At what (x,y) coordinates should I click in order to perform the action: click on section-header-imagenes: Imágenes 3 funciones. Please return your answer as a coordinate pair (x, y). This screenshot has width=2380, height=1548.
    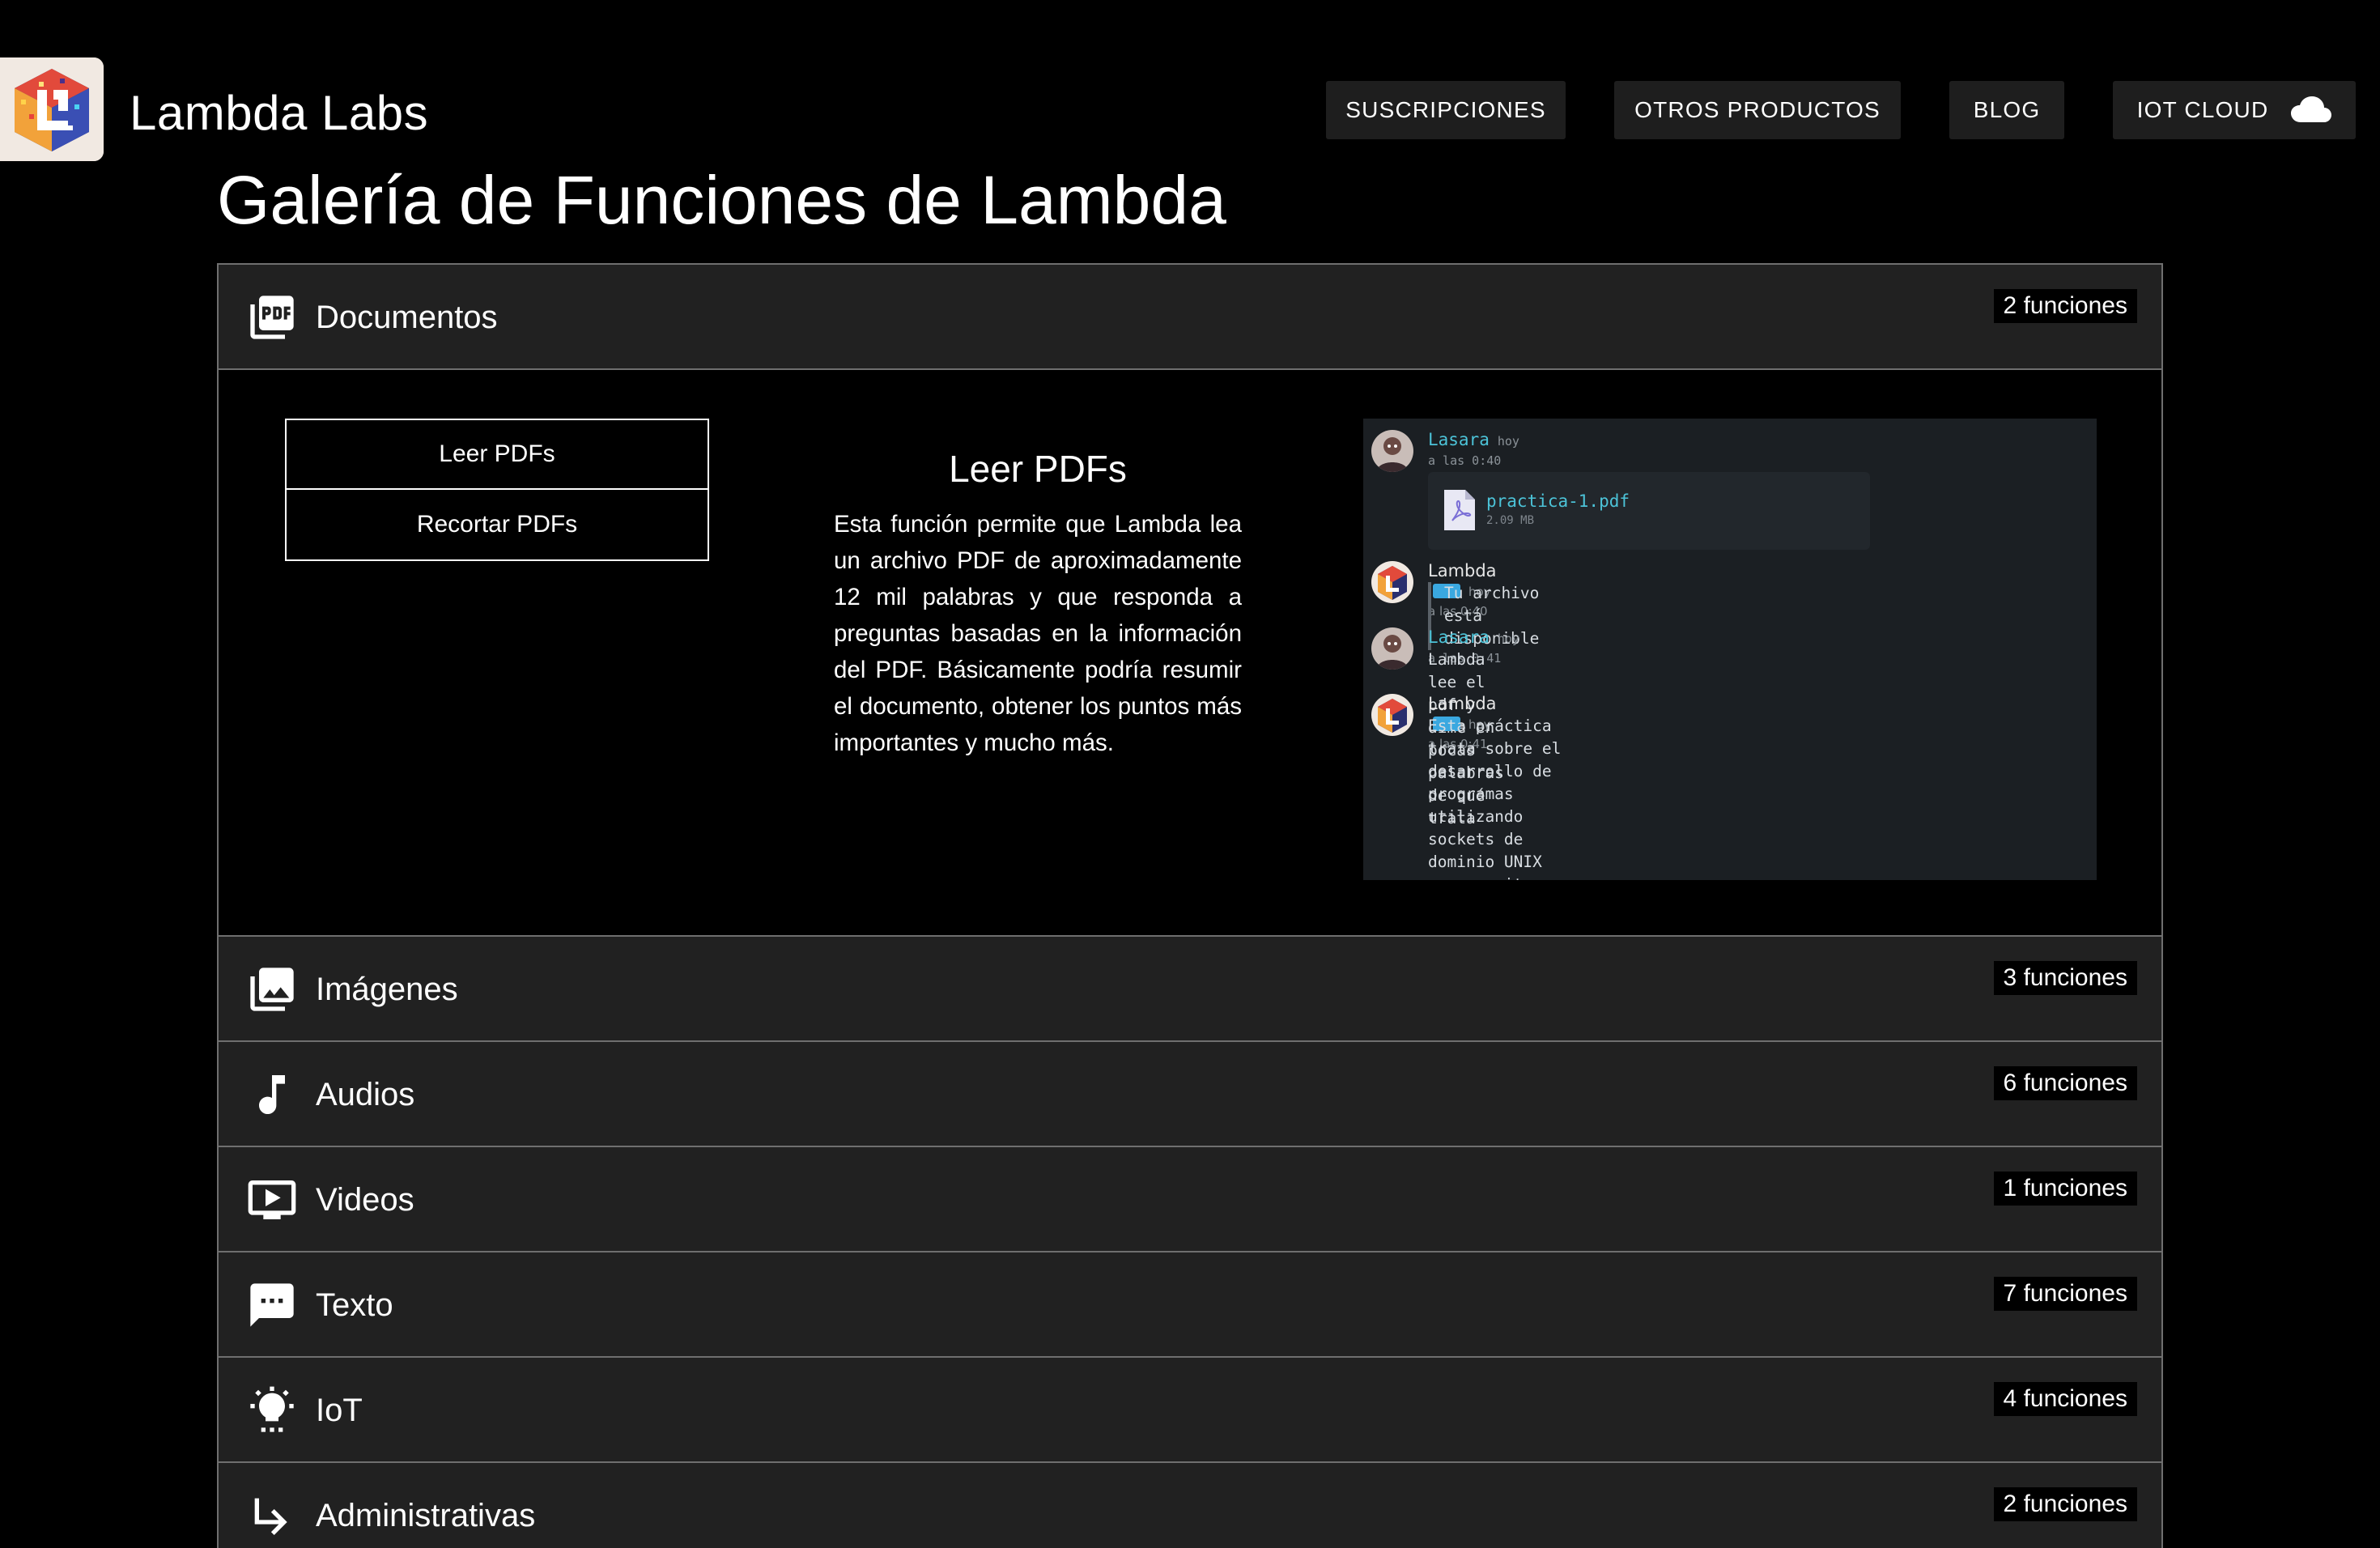
    Looking at the image, I should click on (1190, 989).